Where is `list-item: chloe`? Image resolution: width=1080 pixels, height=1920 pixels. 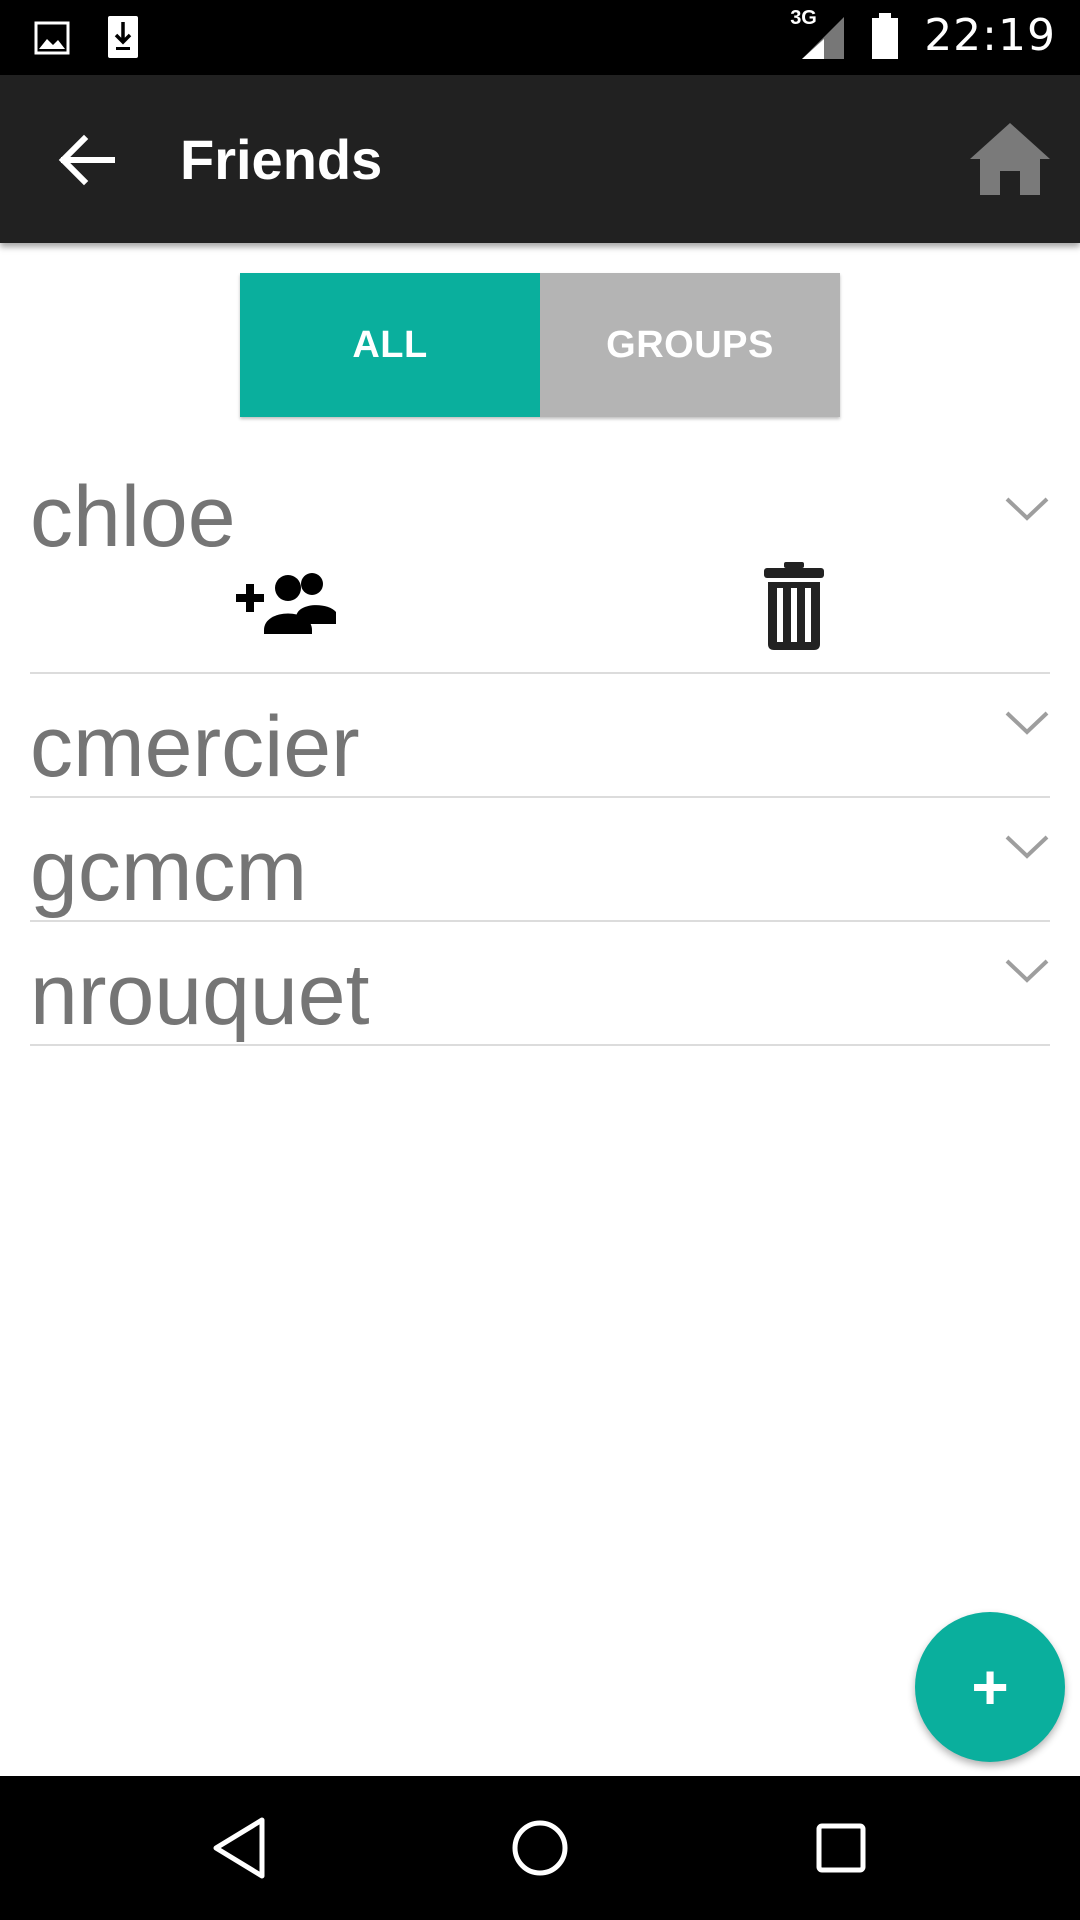
list-item: chloe is located at coordinates (540, 567).